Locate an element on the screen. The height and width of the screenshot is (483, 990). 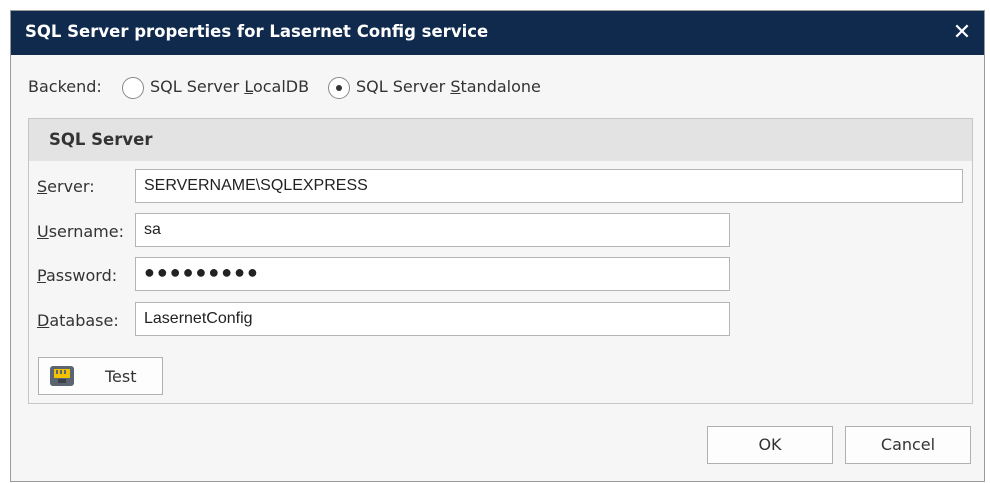
password-input: ●●●●●●●●● is located at coordinates (432, 274).